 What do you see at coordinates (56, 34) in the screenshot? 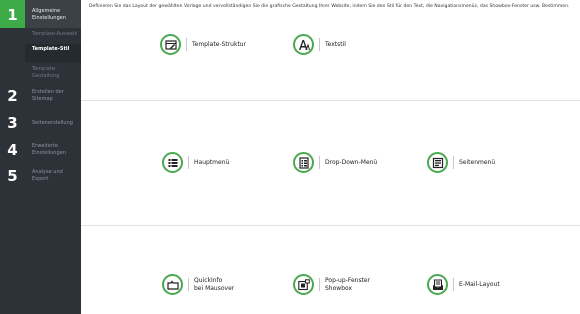
I see `substep-template-auswahl: Template-Auswahl` at bounding box center [56, 34].